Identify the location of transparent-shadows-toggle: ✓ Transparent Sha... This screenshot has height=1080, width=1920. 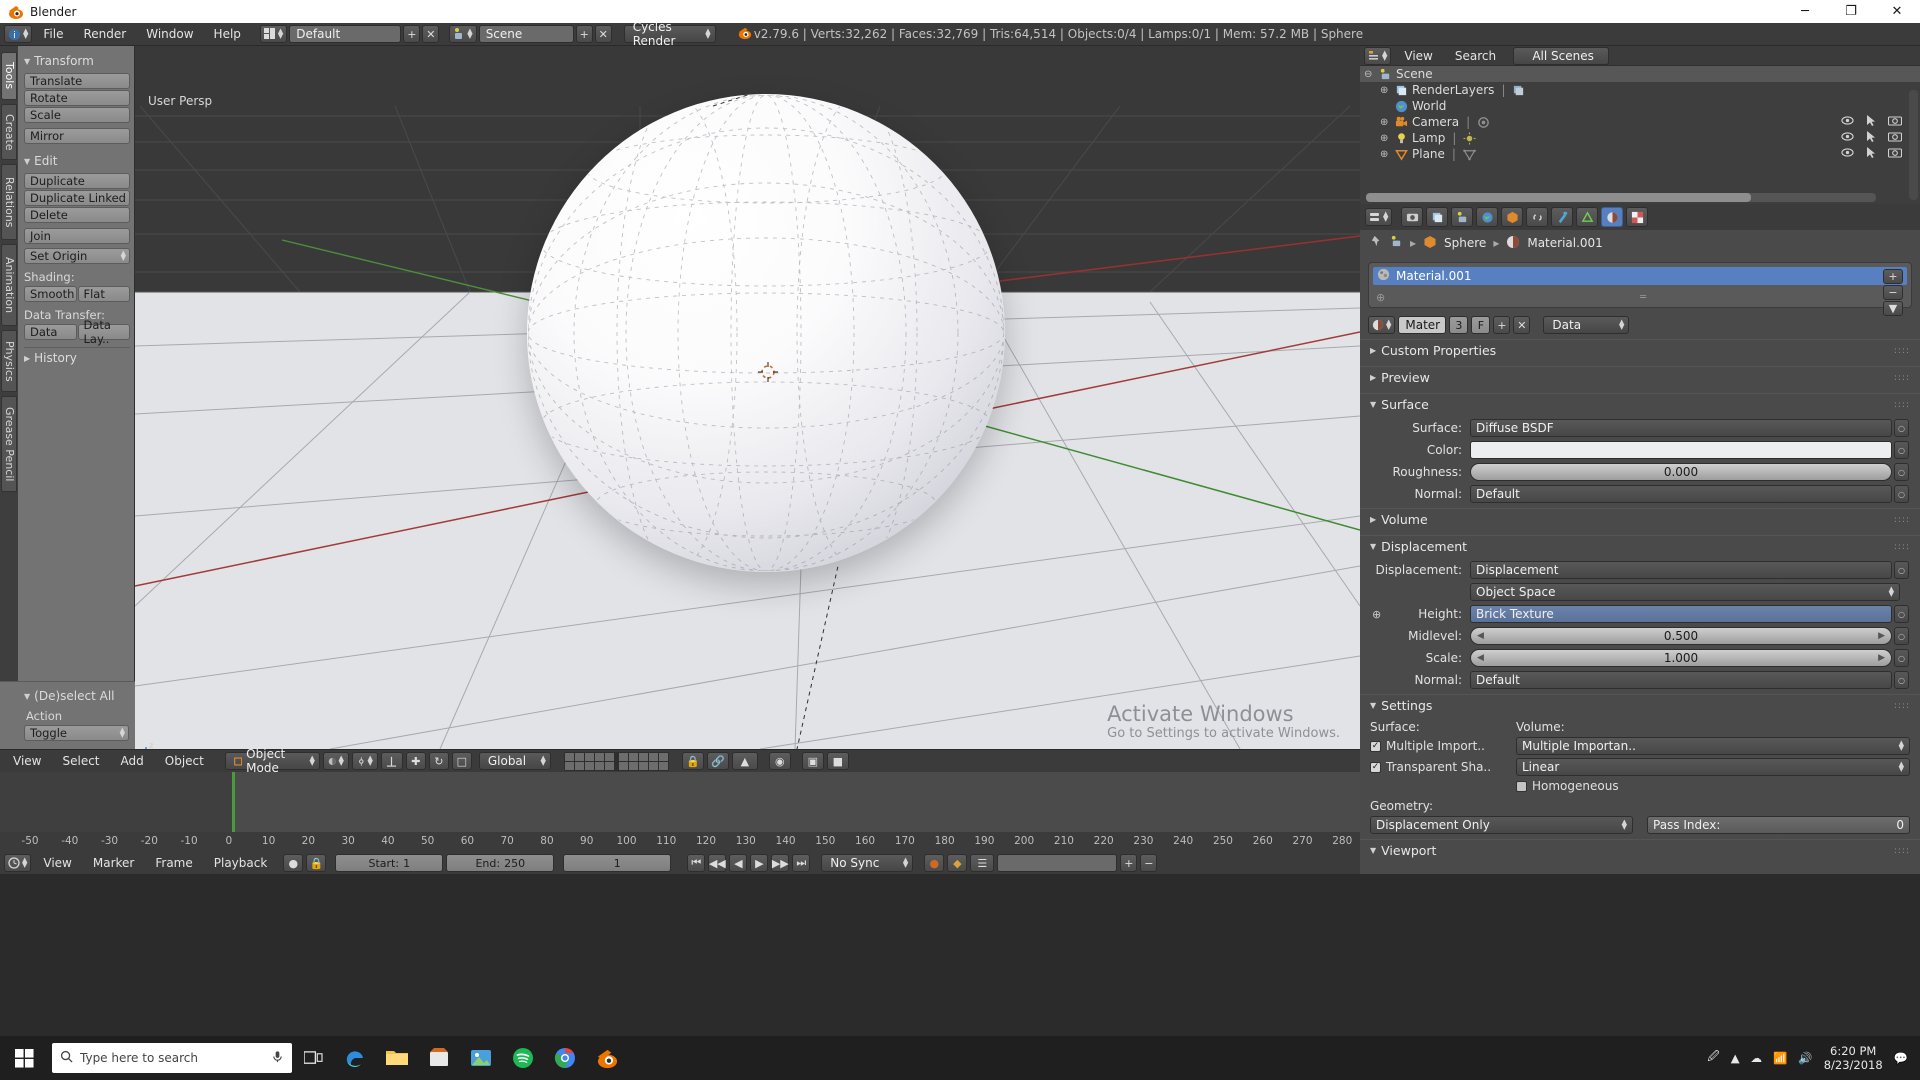
(1436, 767).